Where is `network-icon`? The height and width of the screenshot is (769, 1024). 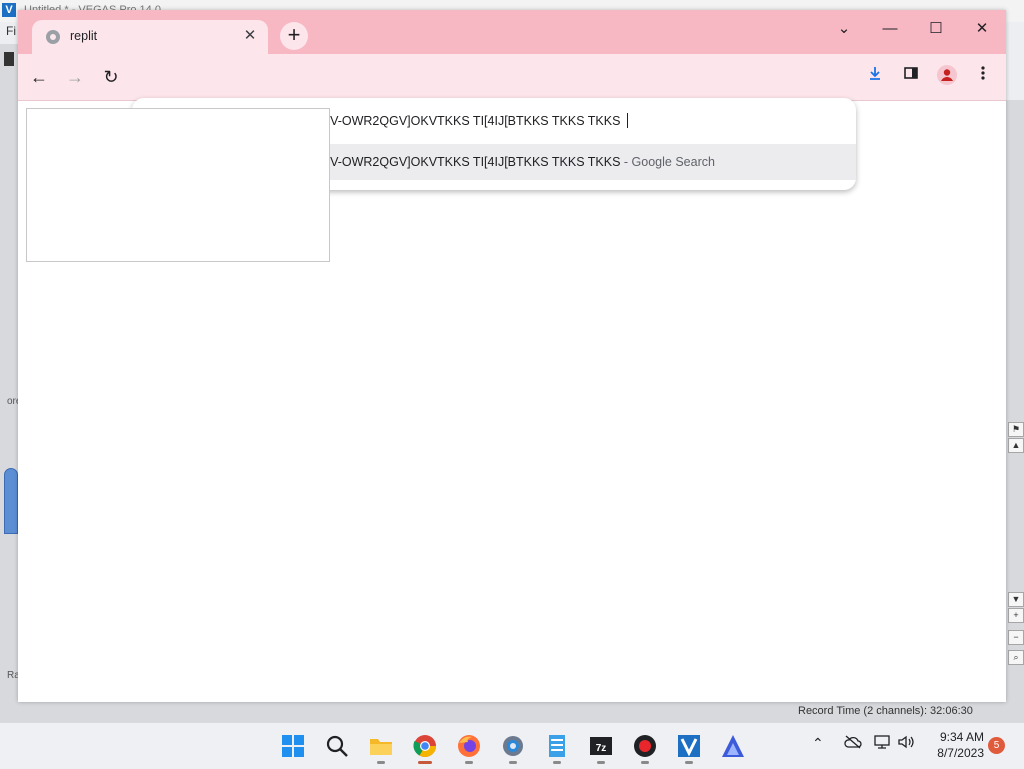
network-icon is located at coordinates (883, 743).